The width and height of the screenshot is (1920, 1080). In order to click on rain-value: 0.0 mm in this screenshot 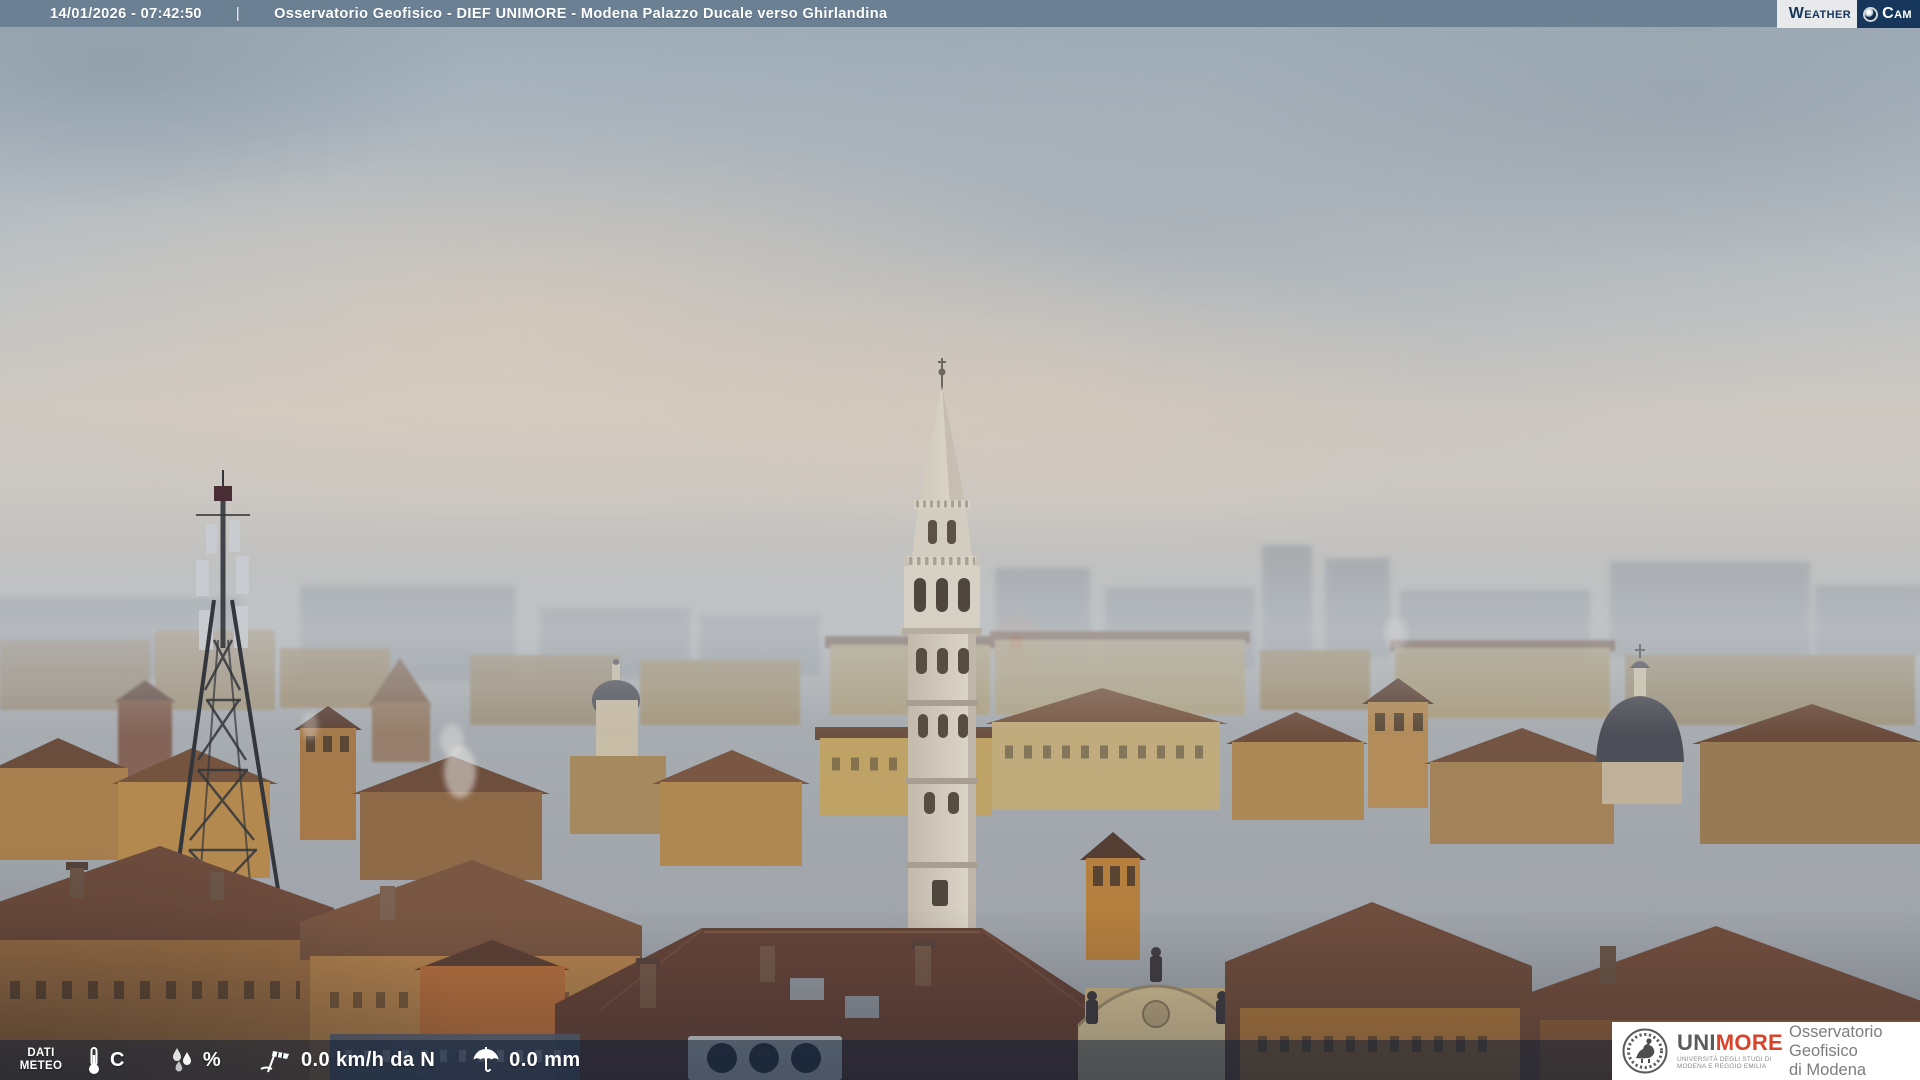, I will do `click(545, 1059)`.